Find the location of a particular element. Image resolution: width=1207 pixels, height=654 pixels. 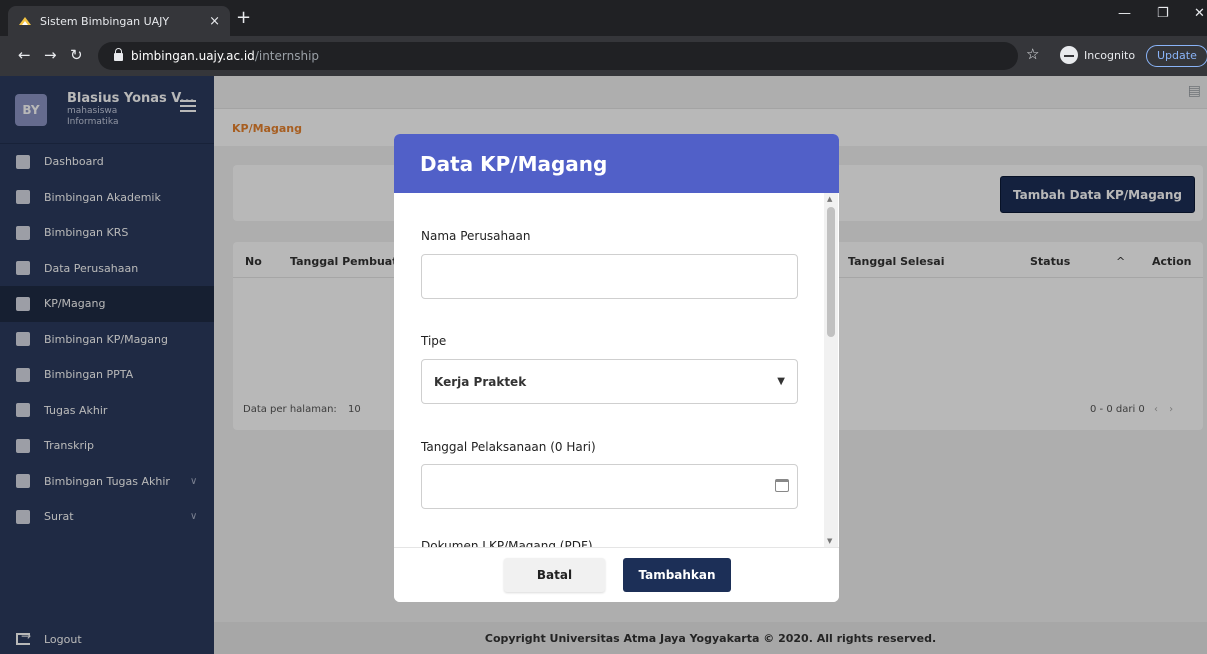

url-field: bimbingan.uajy.ac.id/internship is located at coordinates (558, 56).